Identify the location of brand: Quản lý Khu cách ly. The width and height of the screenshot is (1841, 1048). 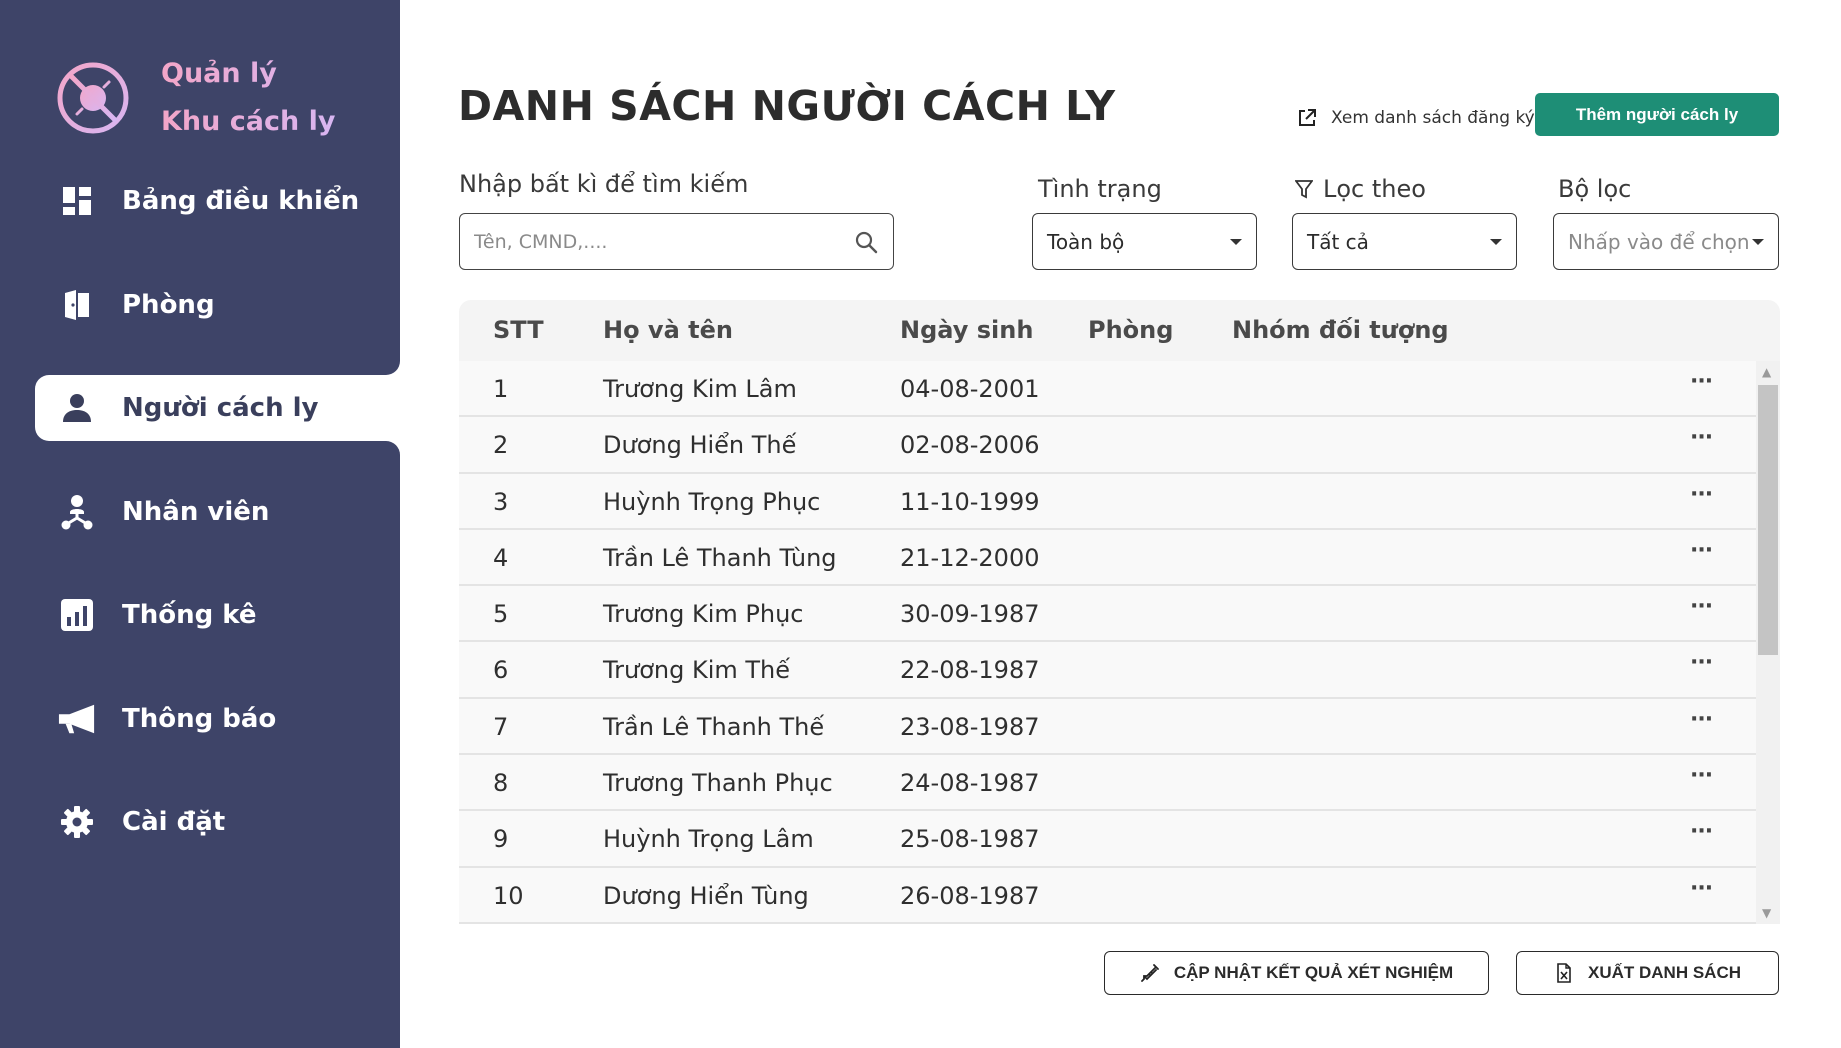
(195, 98).